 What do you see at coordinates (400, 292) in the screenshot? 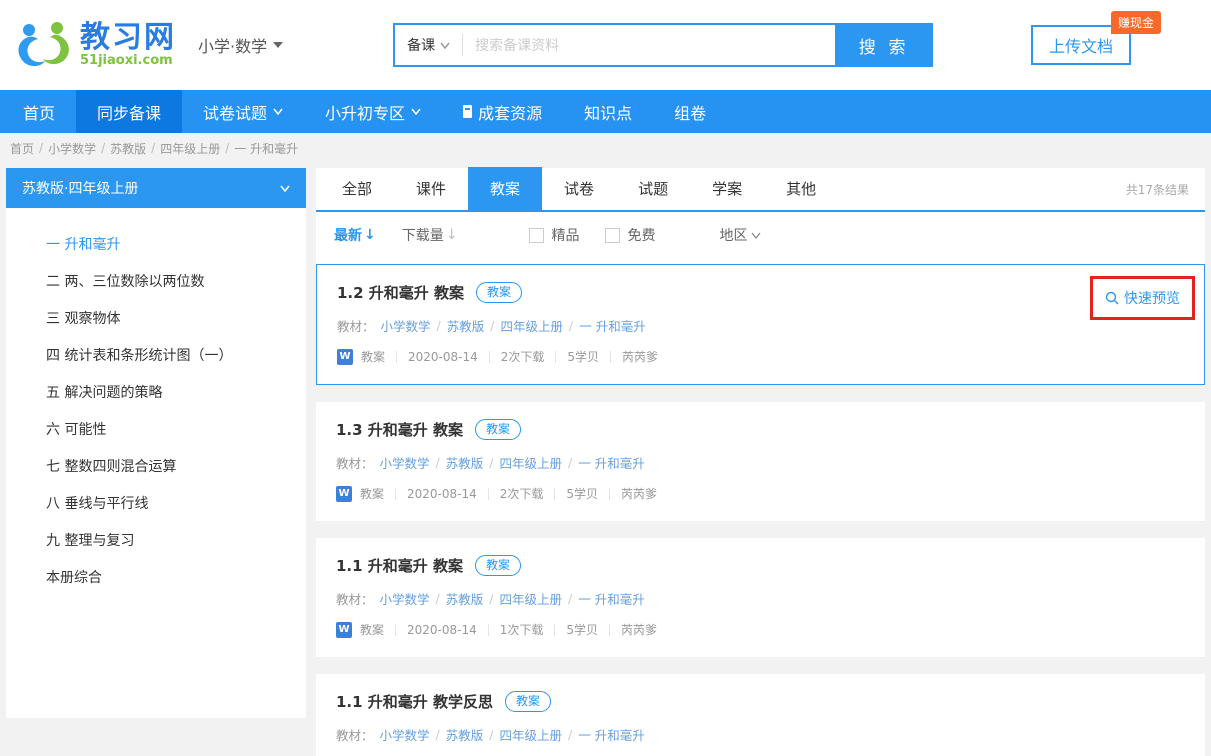
I see `document-title: 1.2 升和毫升 教案` at bounding box center [400, 292].